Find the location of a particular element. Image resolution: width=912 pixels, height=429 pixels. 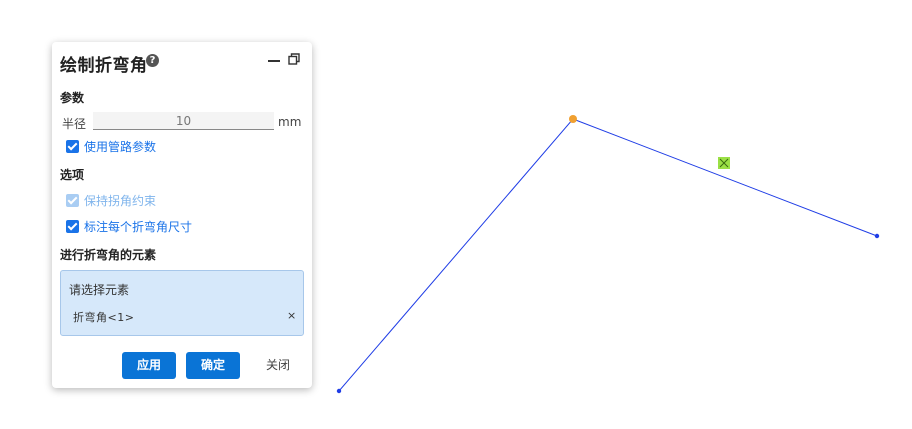

radius-unit: mm is located at coordinates (290, 122).